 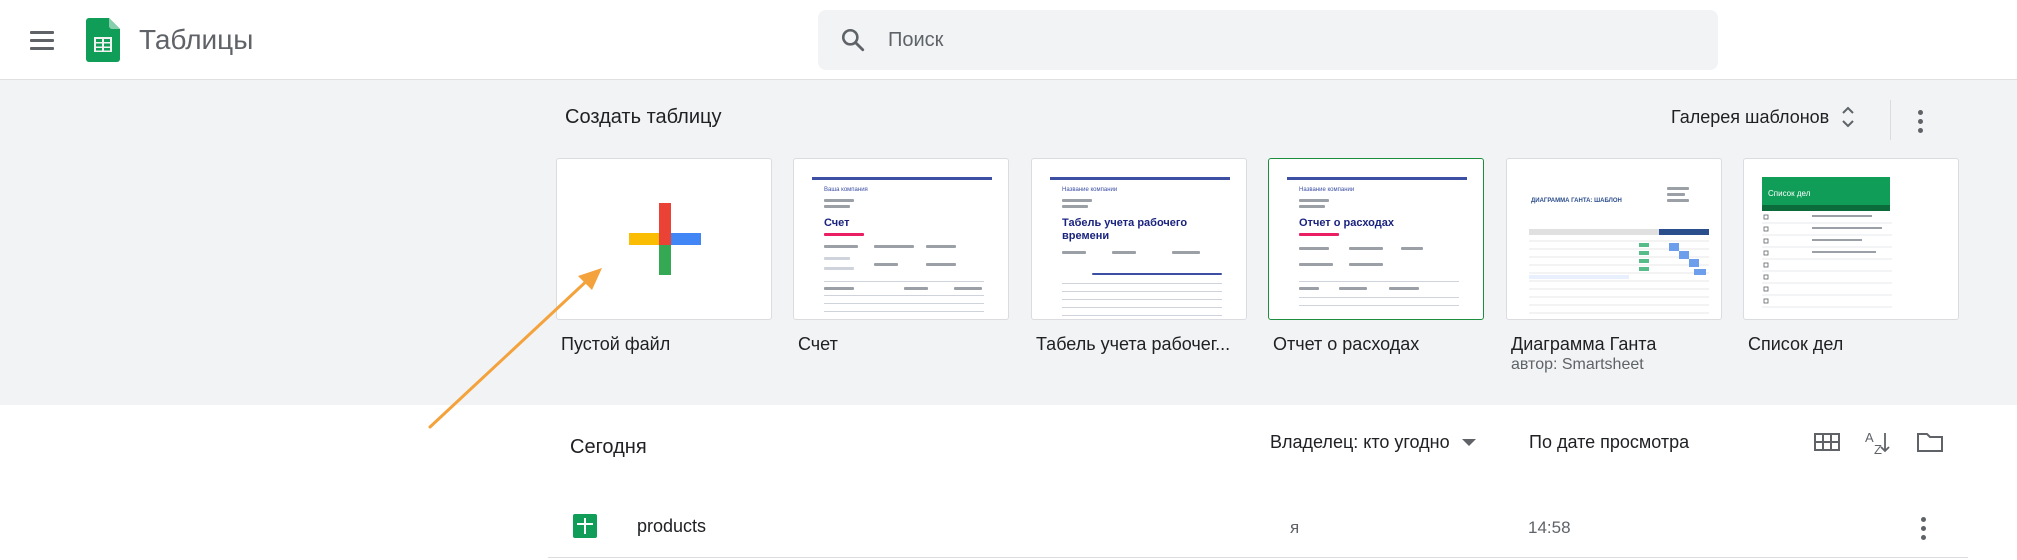 What do you see at coordinates (1826, 208) in the screenshot?
I see `thumb-subheader` at bounding box center [1826, 208].